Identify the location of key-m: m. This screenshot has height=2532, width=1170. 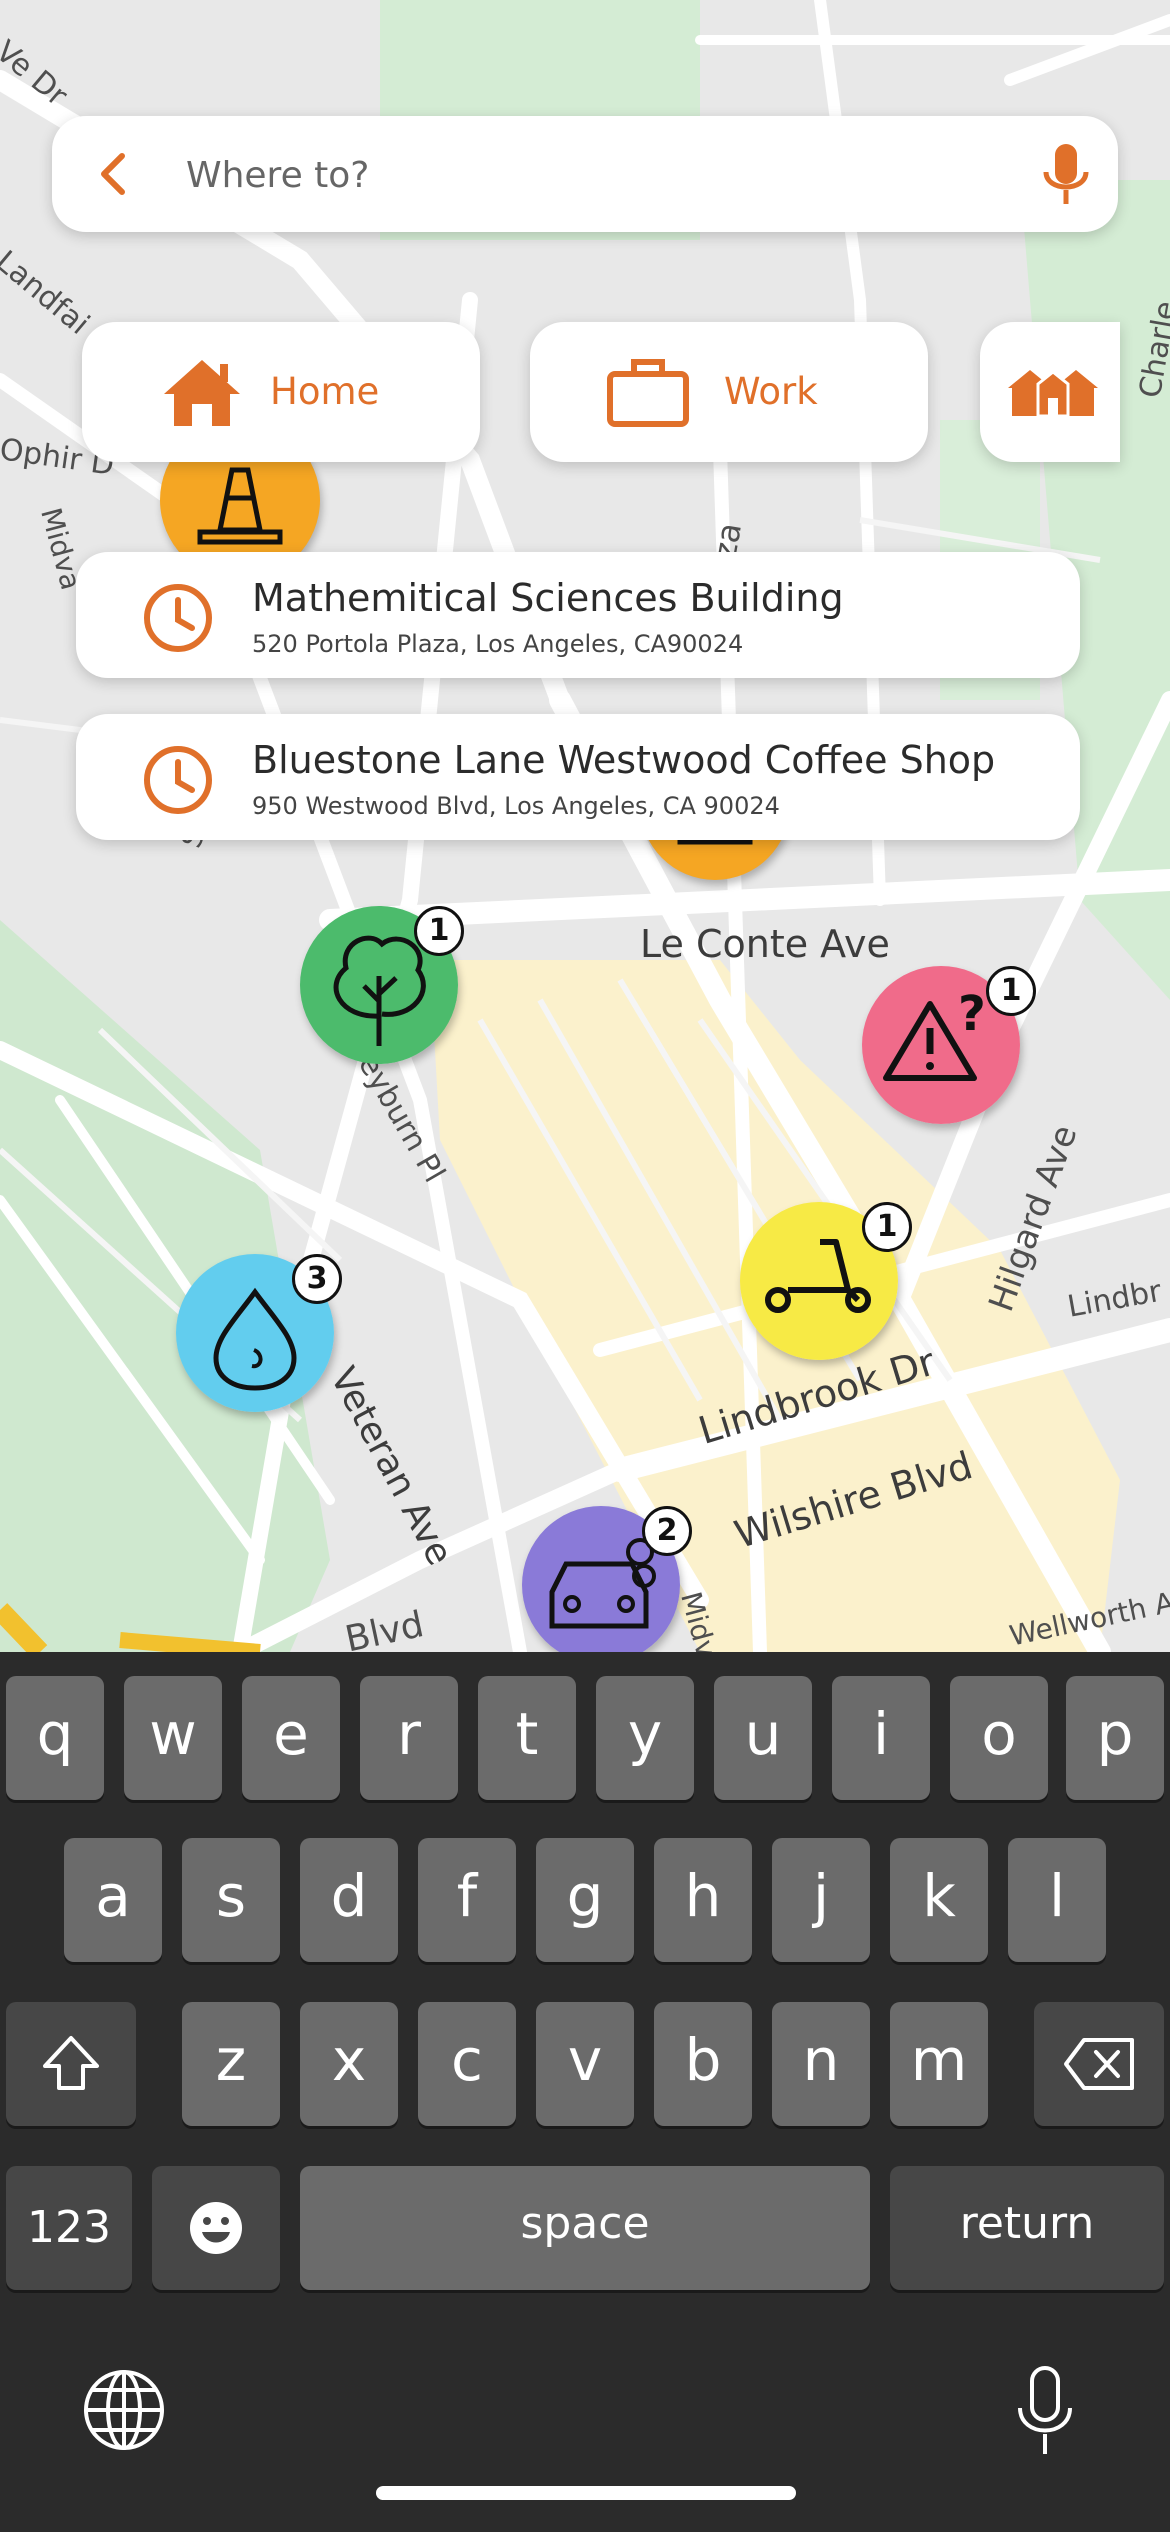
(939, 2064).